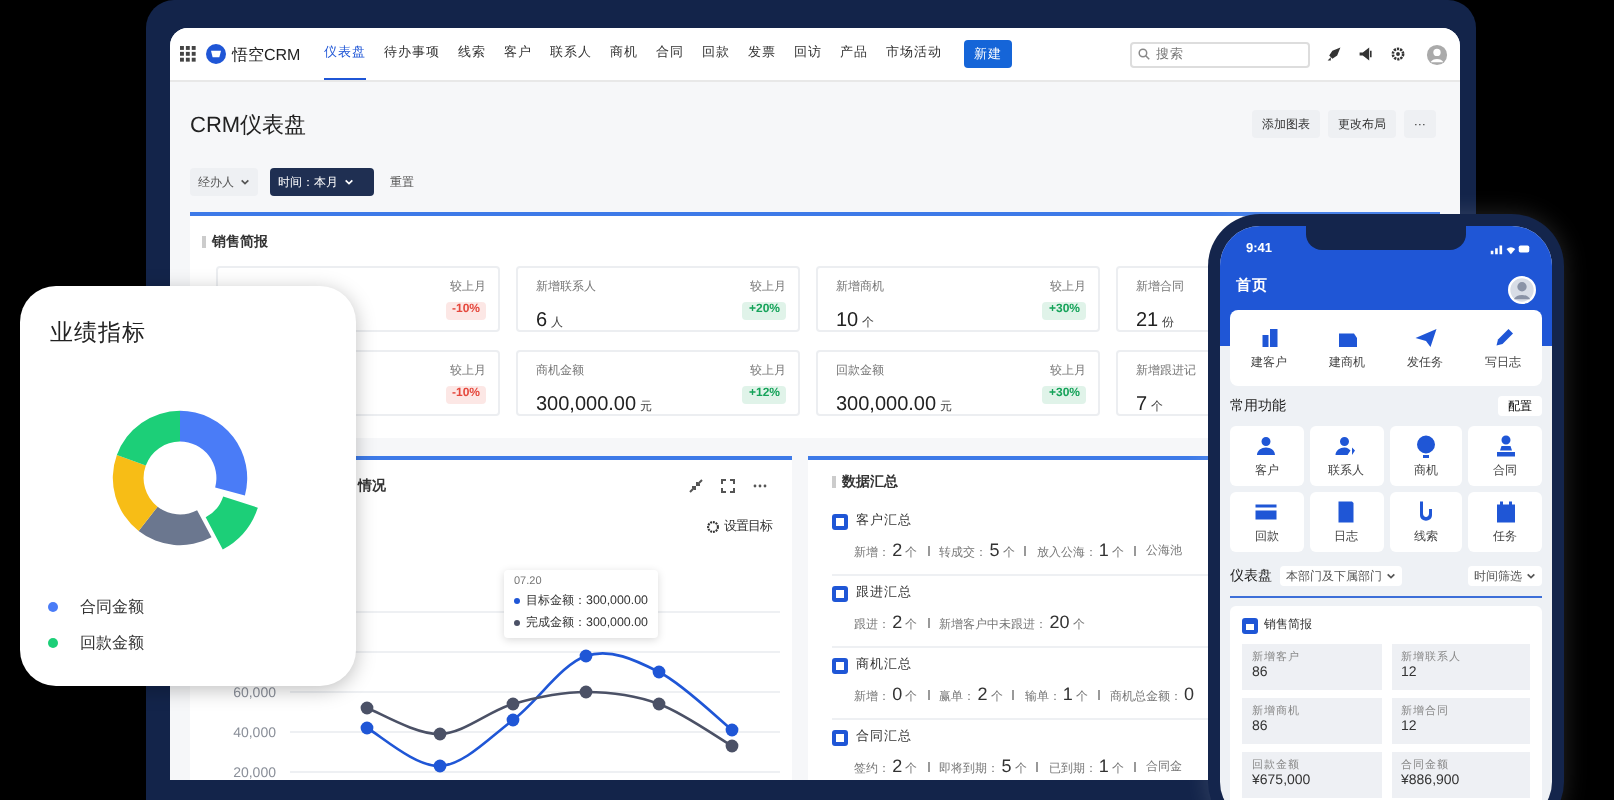 Image resolution: width=1614 pixels, height=800 pixels. What do you see at coordinates (216, 54) in the screenshot?
I see `logo-icon` at bounding box center [216, 54].